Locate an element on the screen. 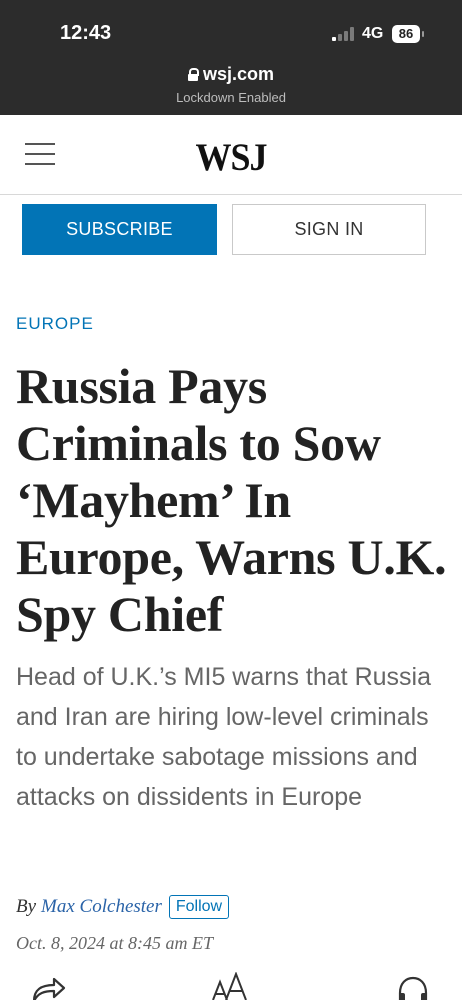 Image resolution: width=462 pixels, height=1000 pixels. wsj-logo: WSJ is located at coordinates (231, 157).